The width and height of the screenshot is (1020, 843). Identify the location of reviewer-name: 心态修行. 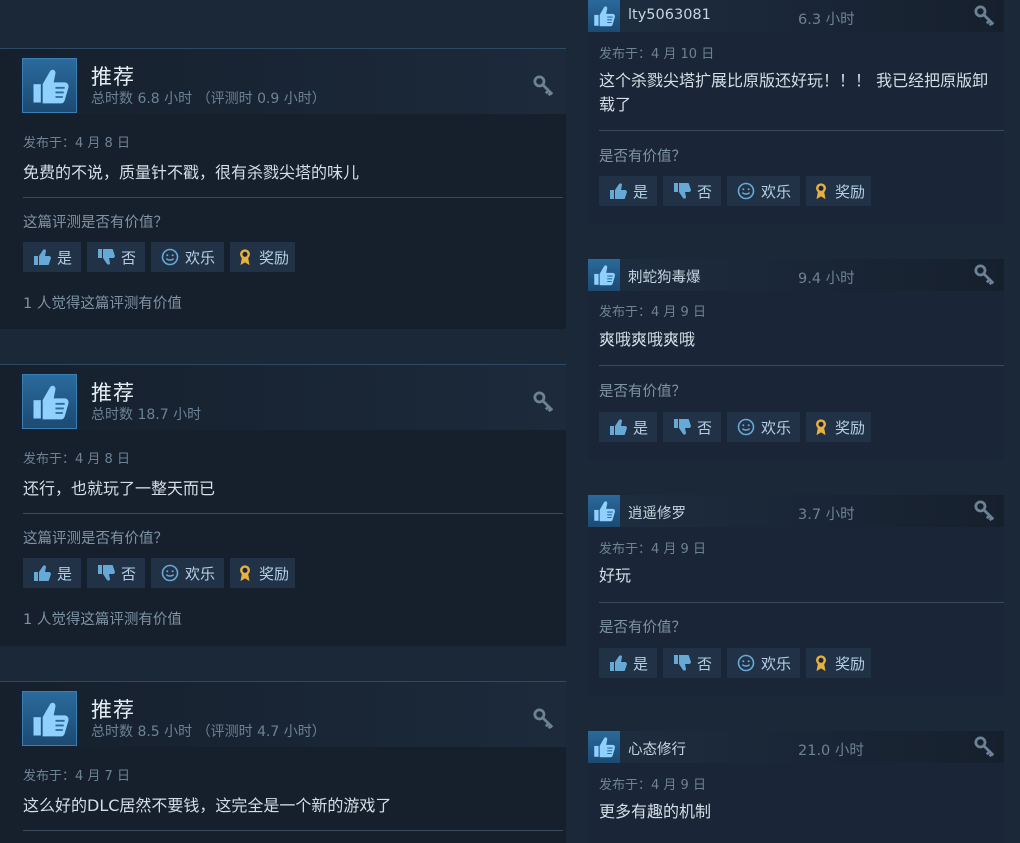
(657, 748).